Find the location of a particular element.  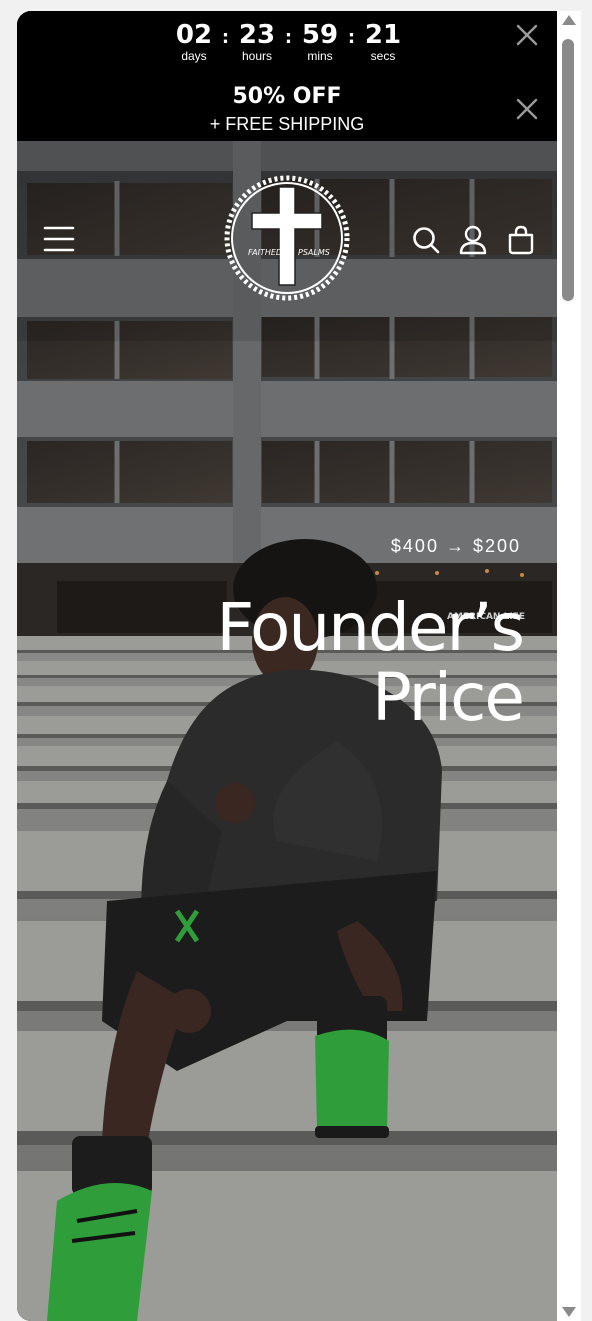

countdown-secs: 21 secs is located at coordinates (383, 41).